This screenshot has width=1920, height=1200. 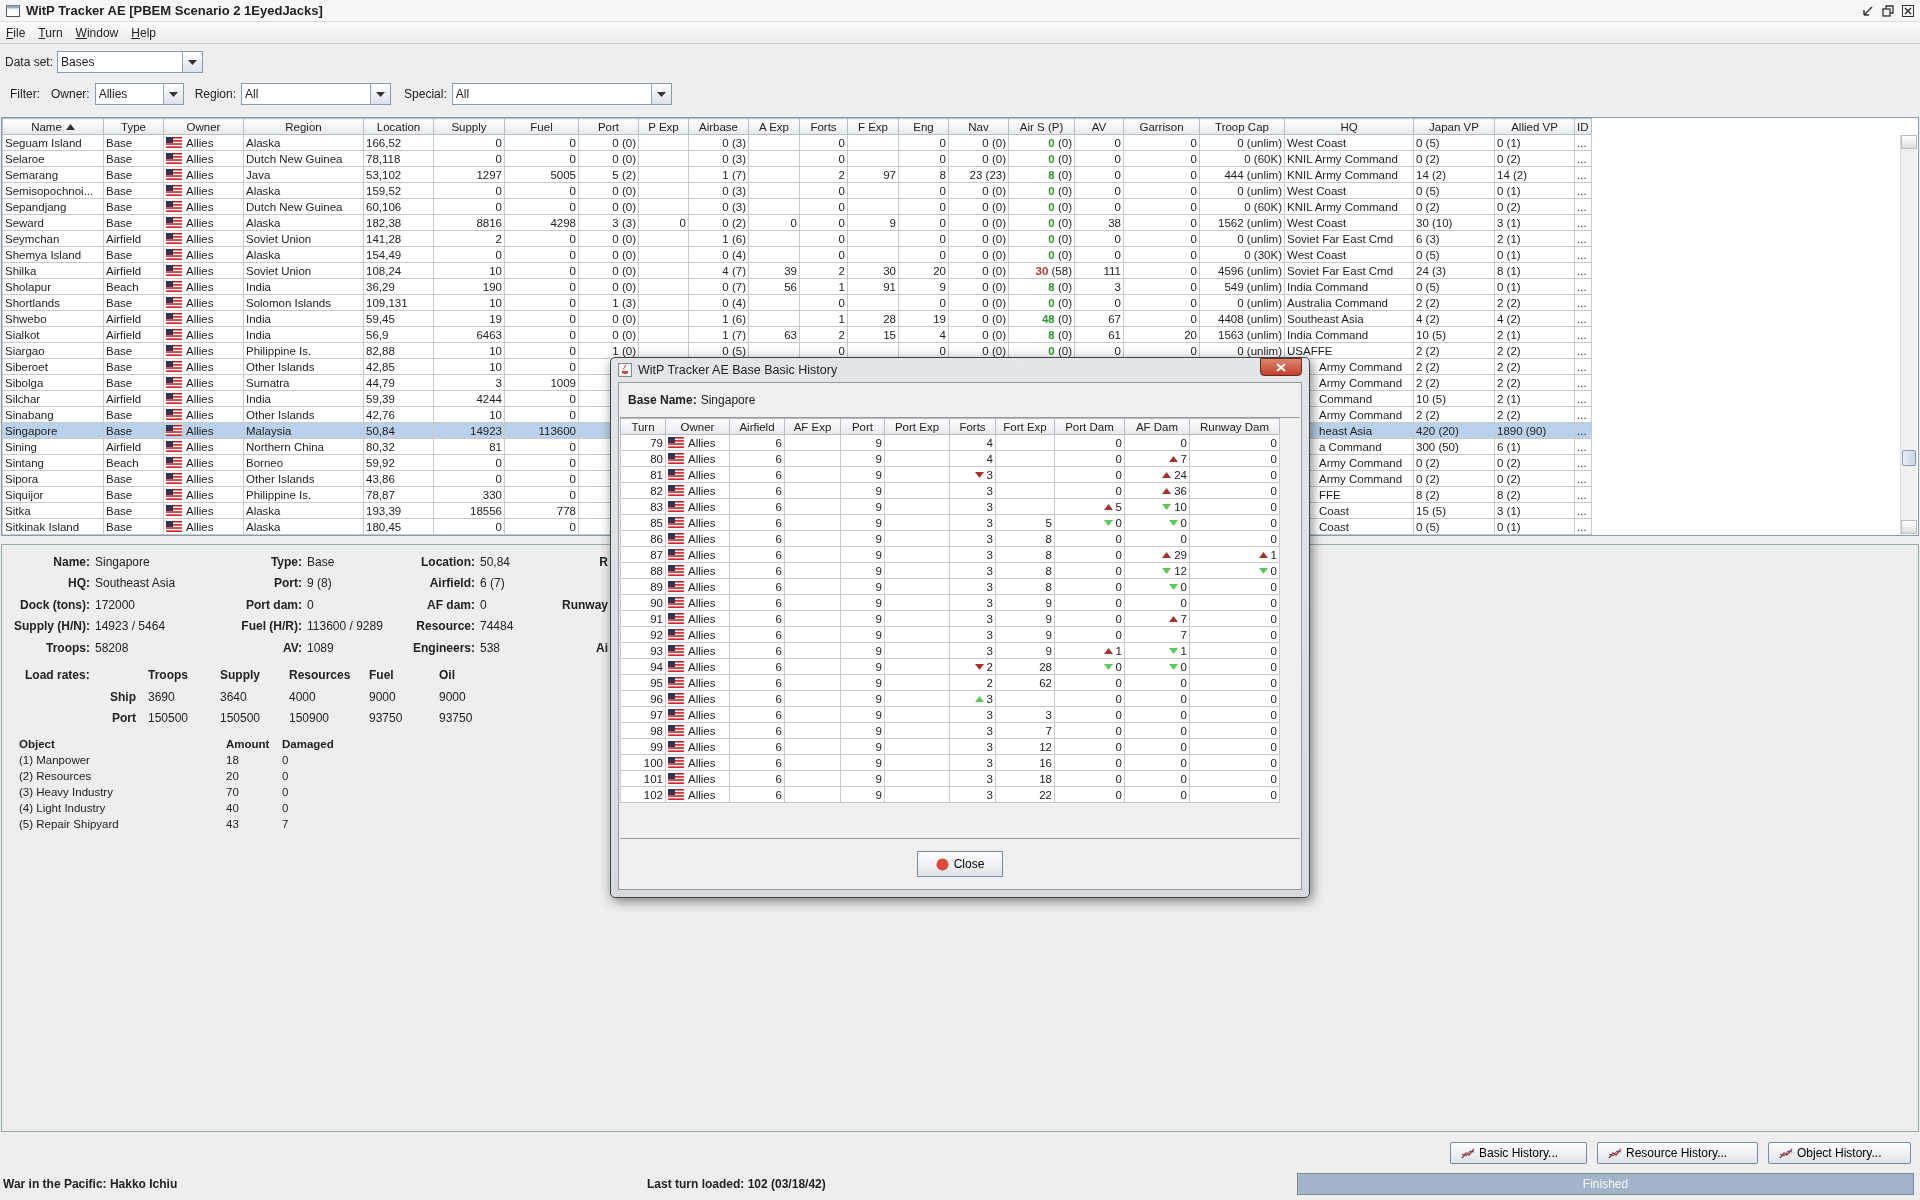 What do you see at coordinates (978, 126) in the screenshot?
I see `column-header: Nav` at bounding box center [978, 126].